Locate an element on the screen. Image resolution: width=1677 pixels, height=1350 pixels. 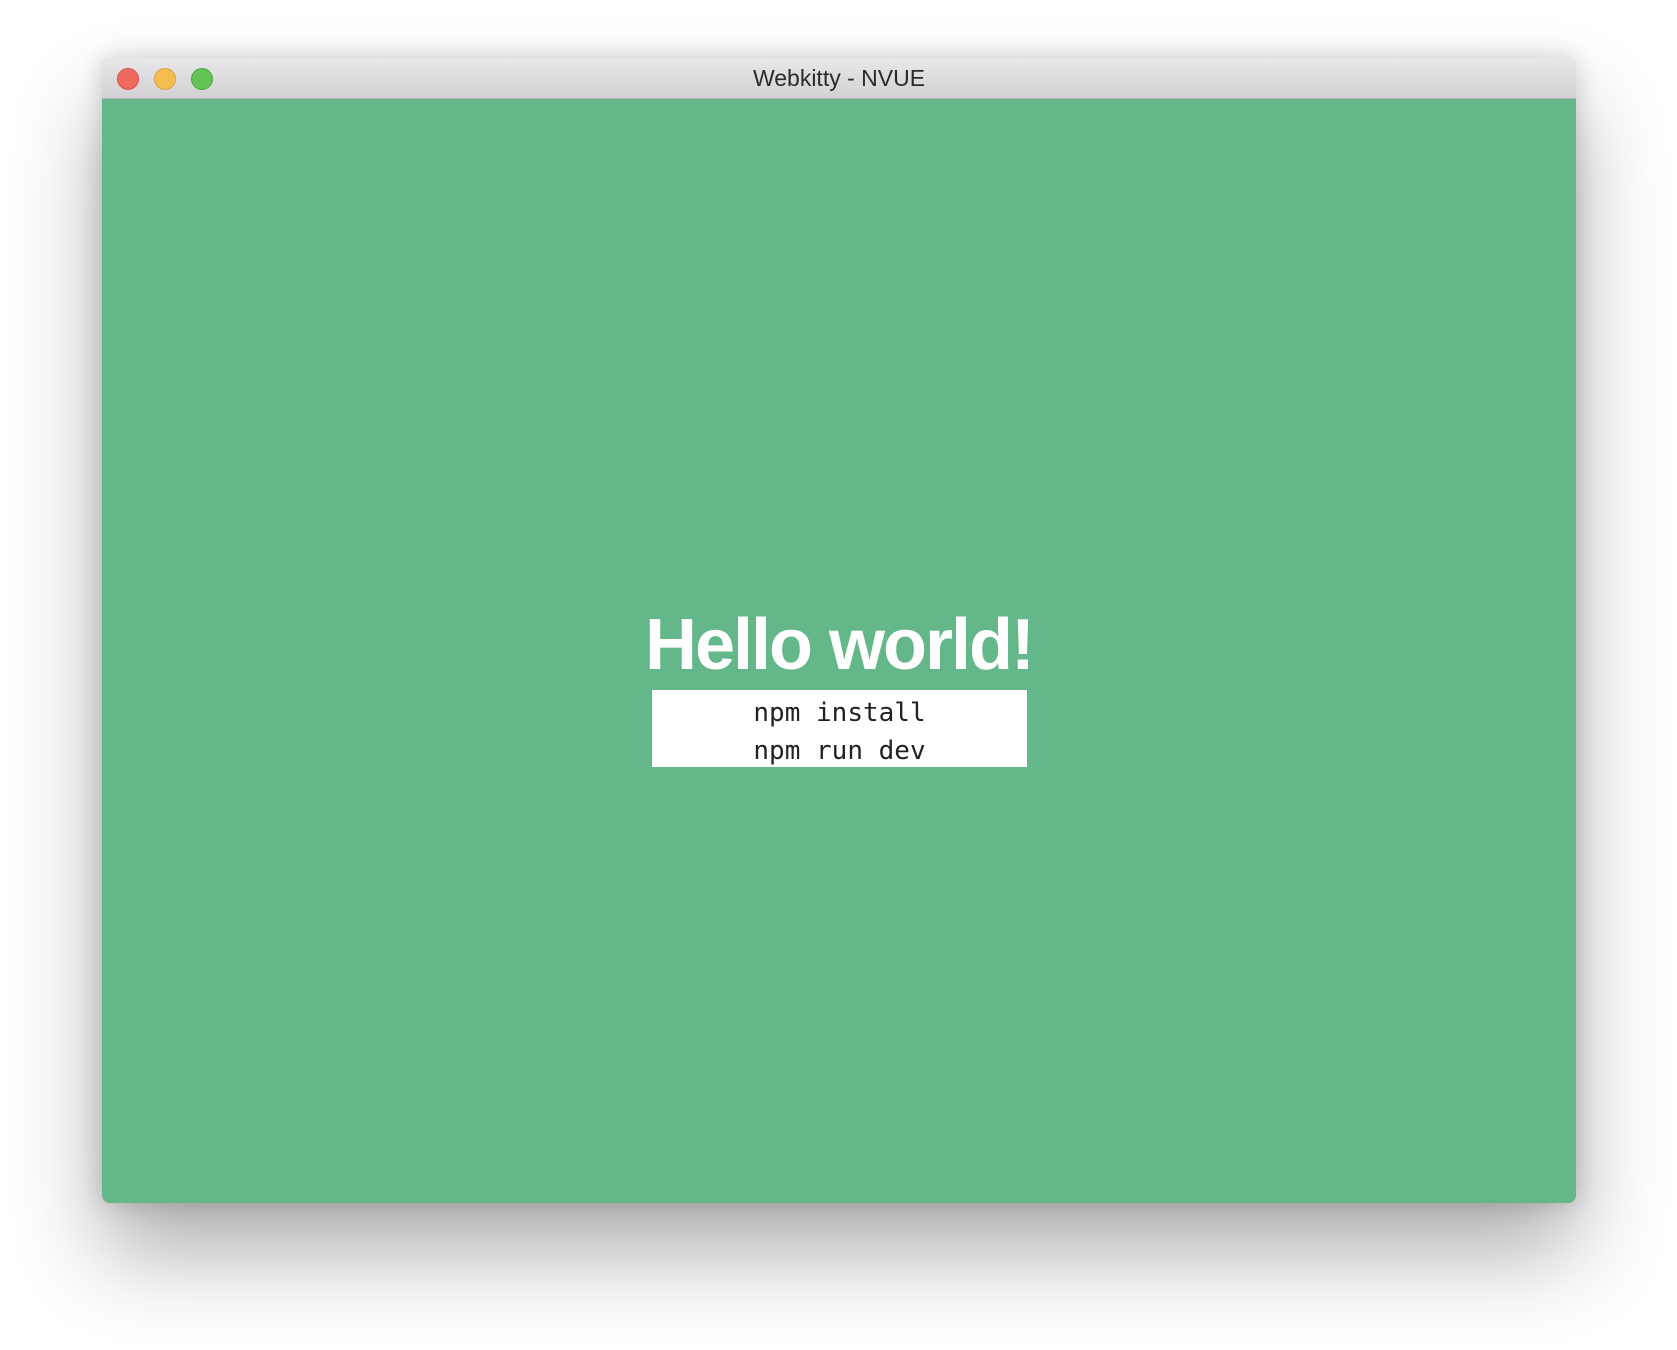
window-title: Webkitty - NVUE is located at coordinates (839, 78).